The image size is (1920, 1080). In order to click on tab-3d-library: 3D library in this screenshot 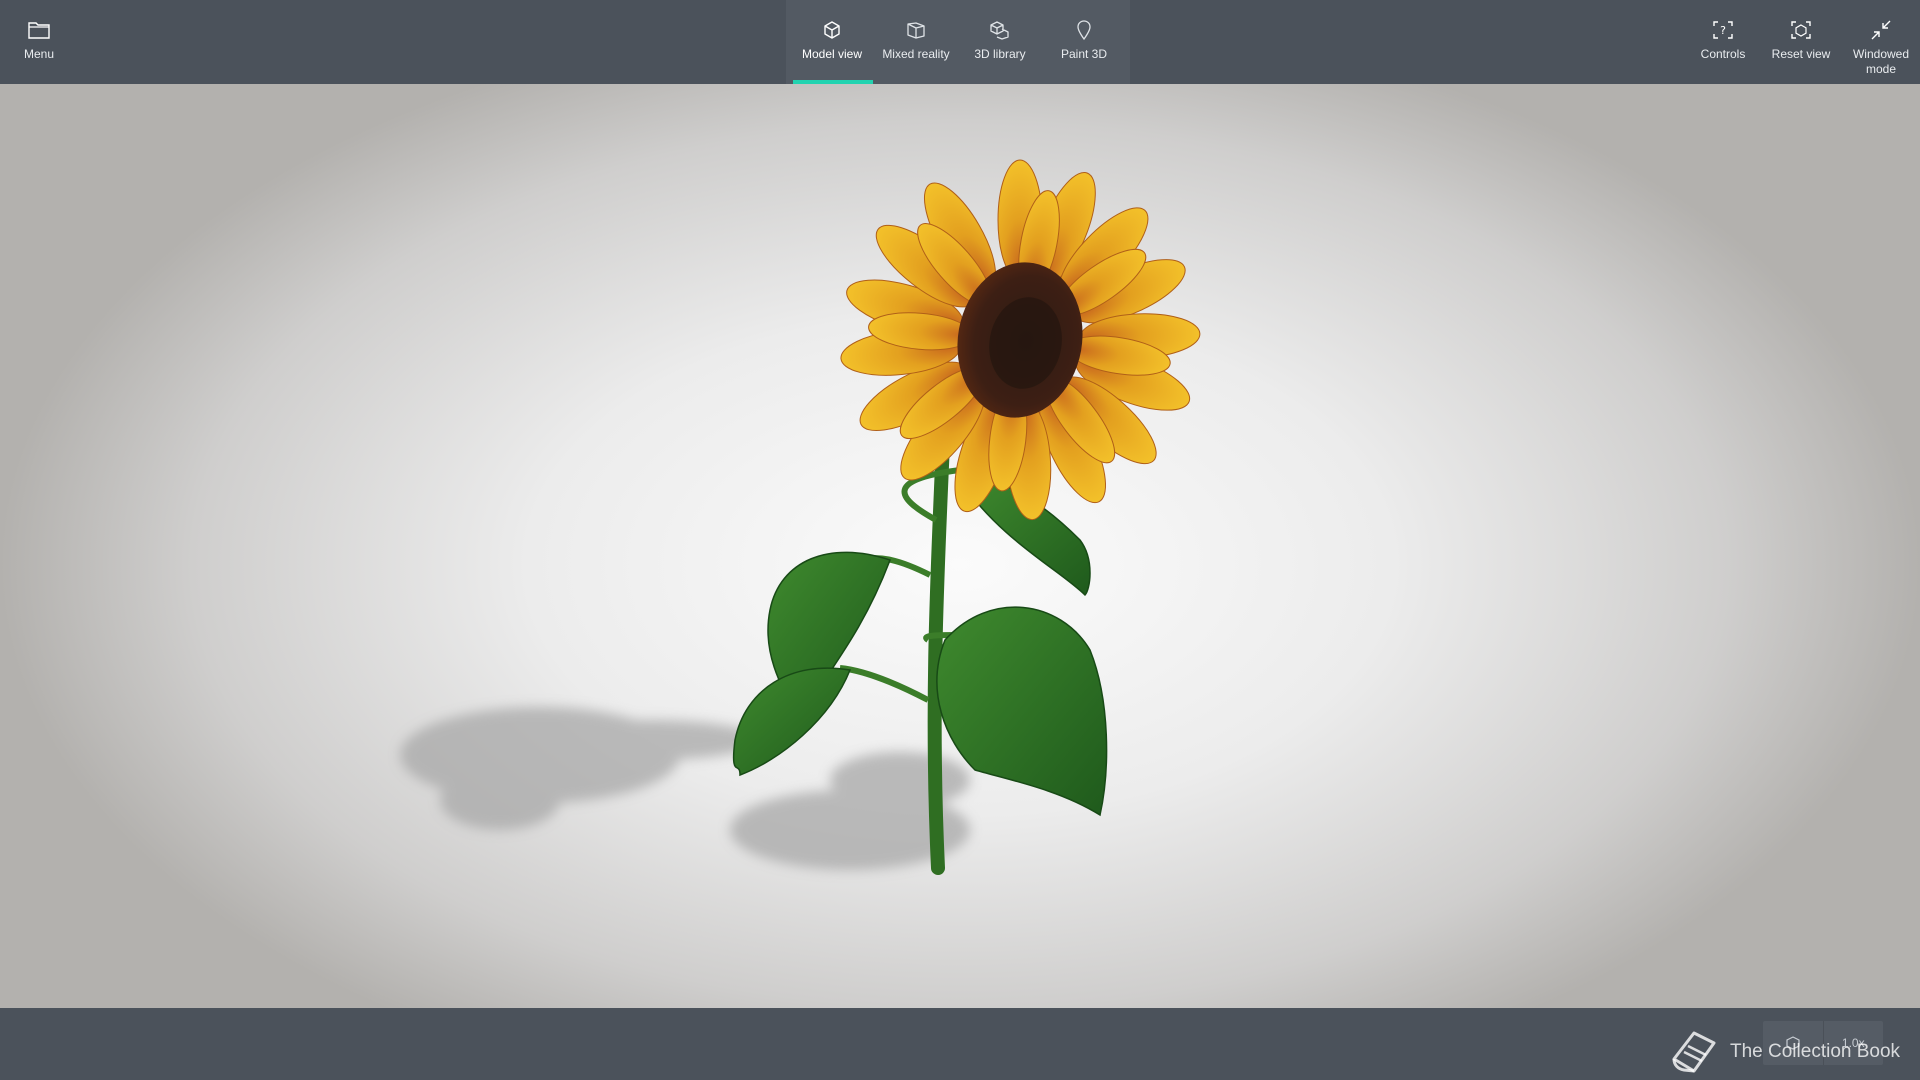, I will do `click(1000, 42)`.